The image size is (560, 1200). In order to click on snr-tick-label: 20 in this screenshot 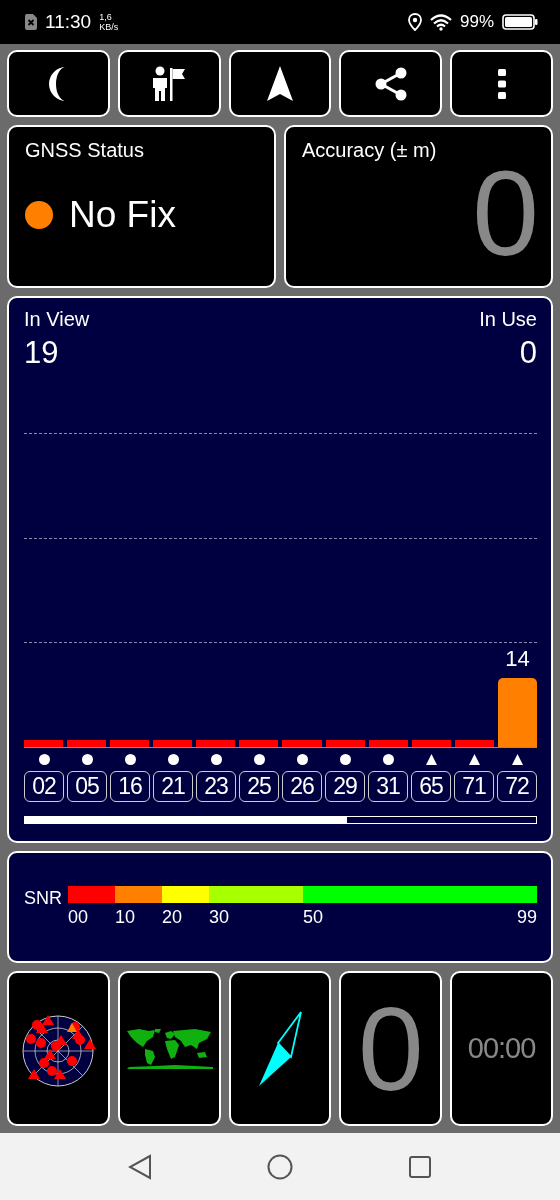, I will do `click(172, 917)`.